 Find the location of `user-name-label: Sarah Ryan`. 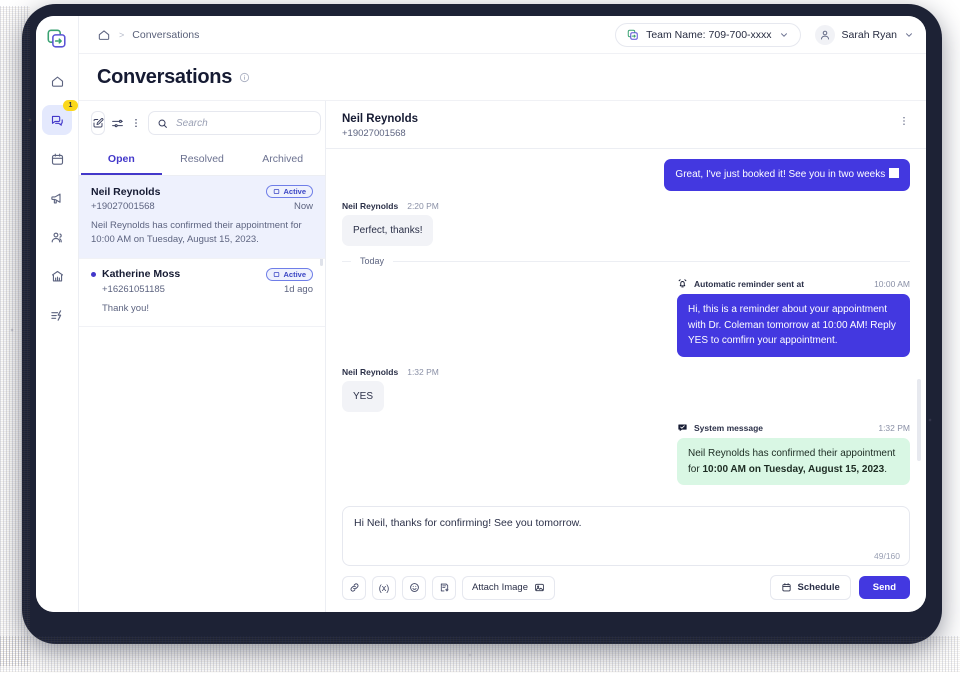

user-name-label: Sarah Ryan is located at coordinates (869, 34).